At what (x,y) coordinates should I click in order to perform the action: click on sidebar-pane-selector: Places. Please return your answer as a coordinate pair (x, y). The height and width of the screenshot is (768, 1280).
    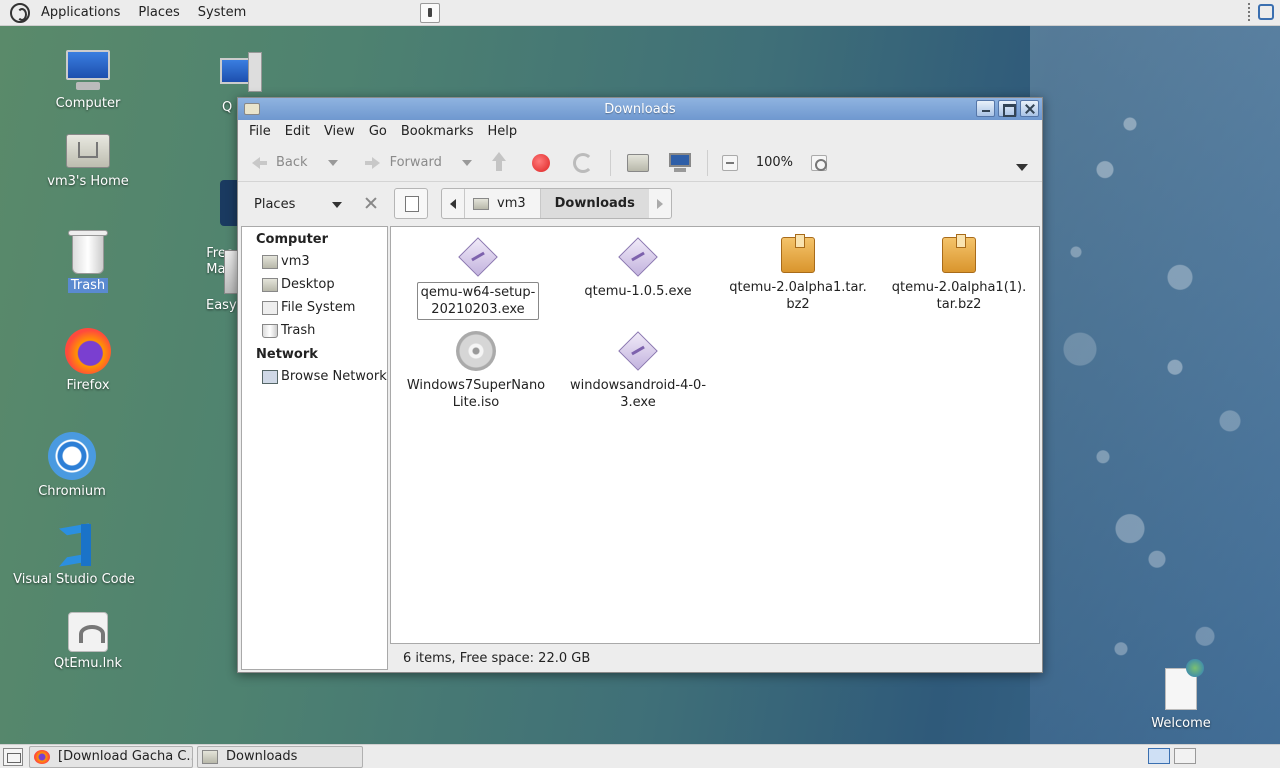
    Looking at the image, I should click on (315, 204).